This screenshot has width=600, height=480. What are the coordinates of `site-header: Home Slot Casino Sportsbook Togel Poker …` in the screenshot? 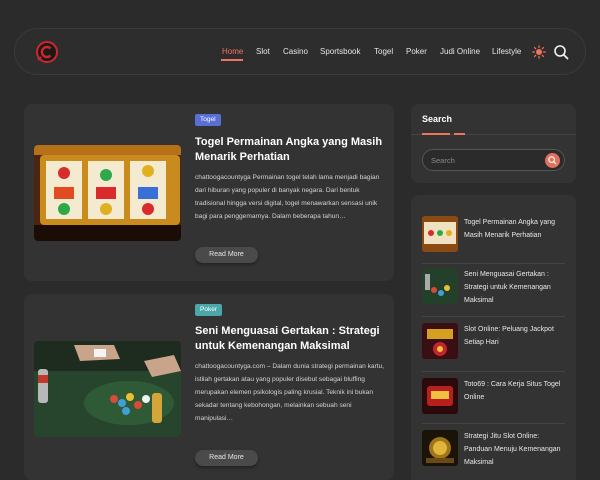 It's located at (300, 51).